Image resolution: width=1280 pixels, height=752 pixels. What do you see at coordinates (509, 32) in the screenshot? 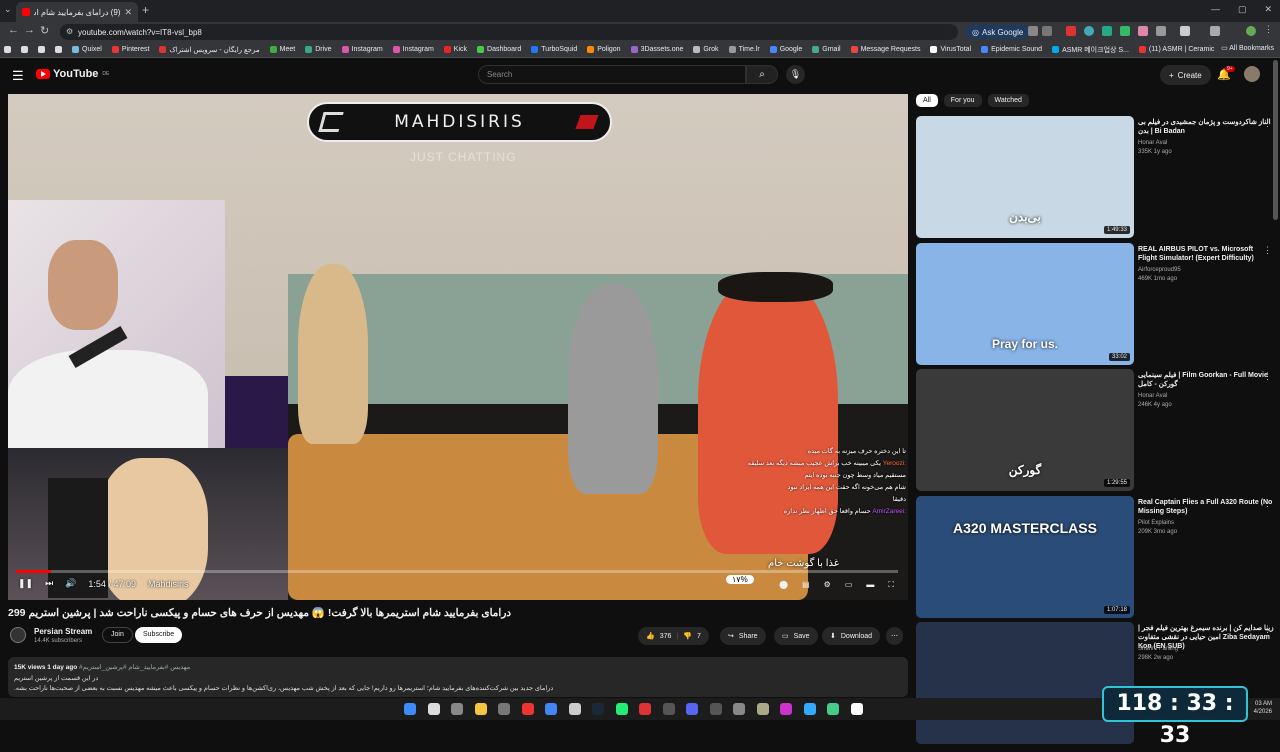
I see `address-bar: ⚙ youtube.com/watch?v=IT8-vsl_bp8` at bounding box center [509, 32].